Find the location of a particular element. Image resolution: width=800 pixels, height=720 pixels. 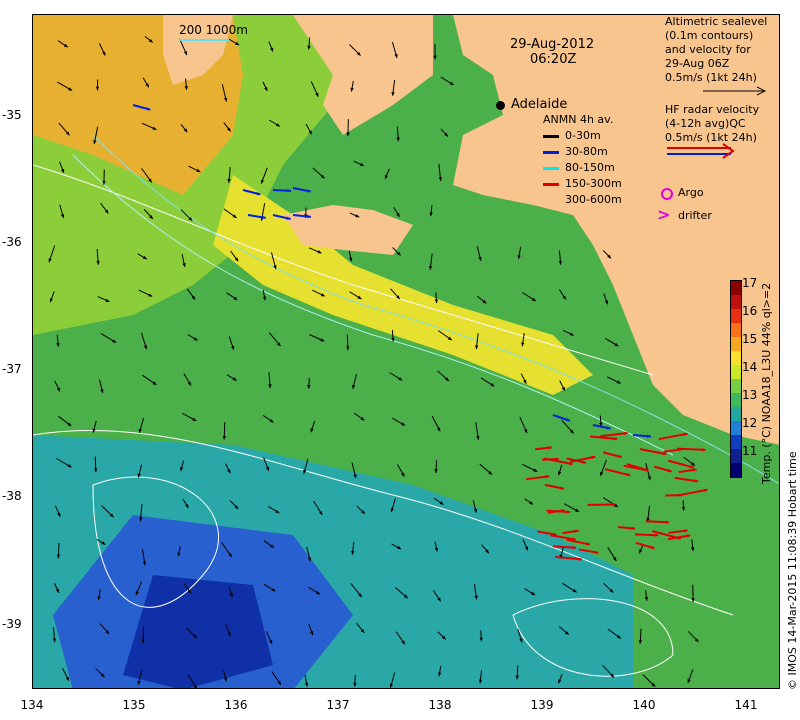

anmn-item: 80-150m is located at coordinates (582, 168).